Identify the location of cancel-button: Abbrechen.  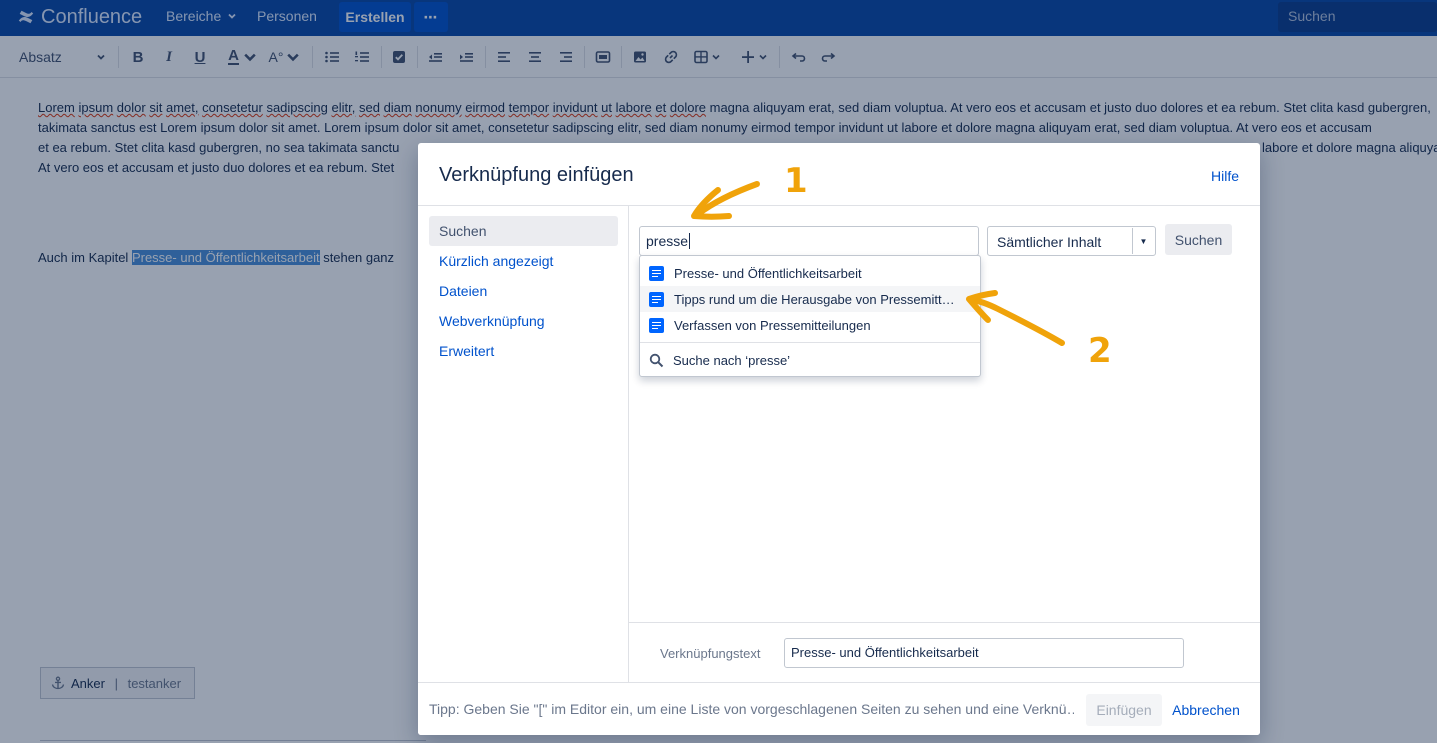
(1206, 710).